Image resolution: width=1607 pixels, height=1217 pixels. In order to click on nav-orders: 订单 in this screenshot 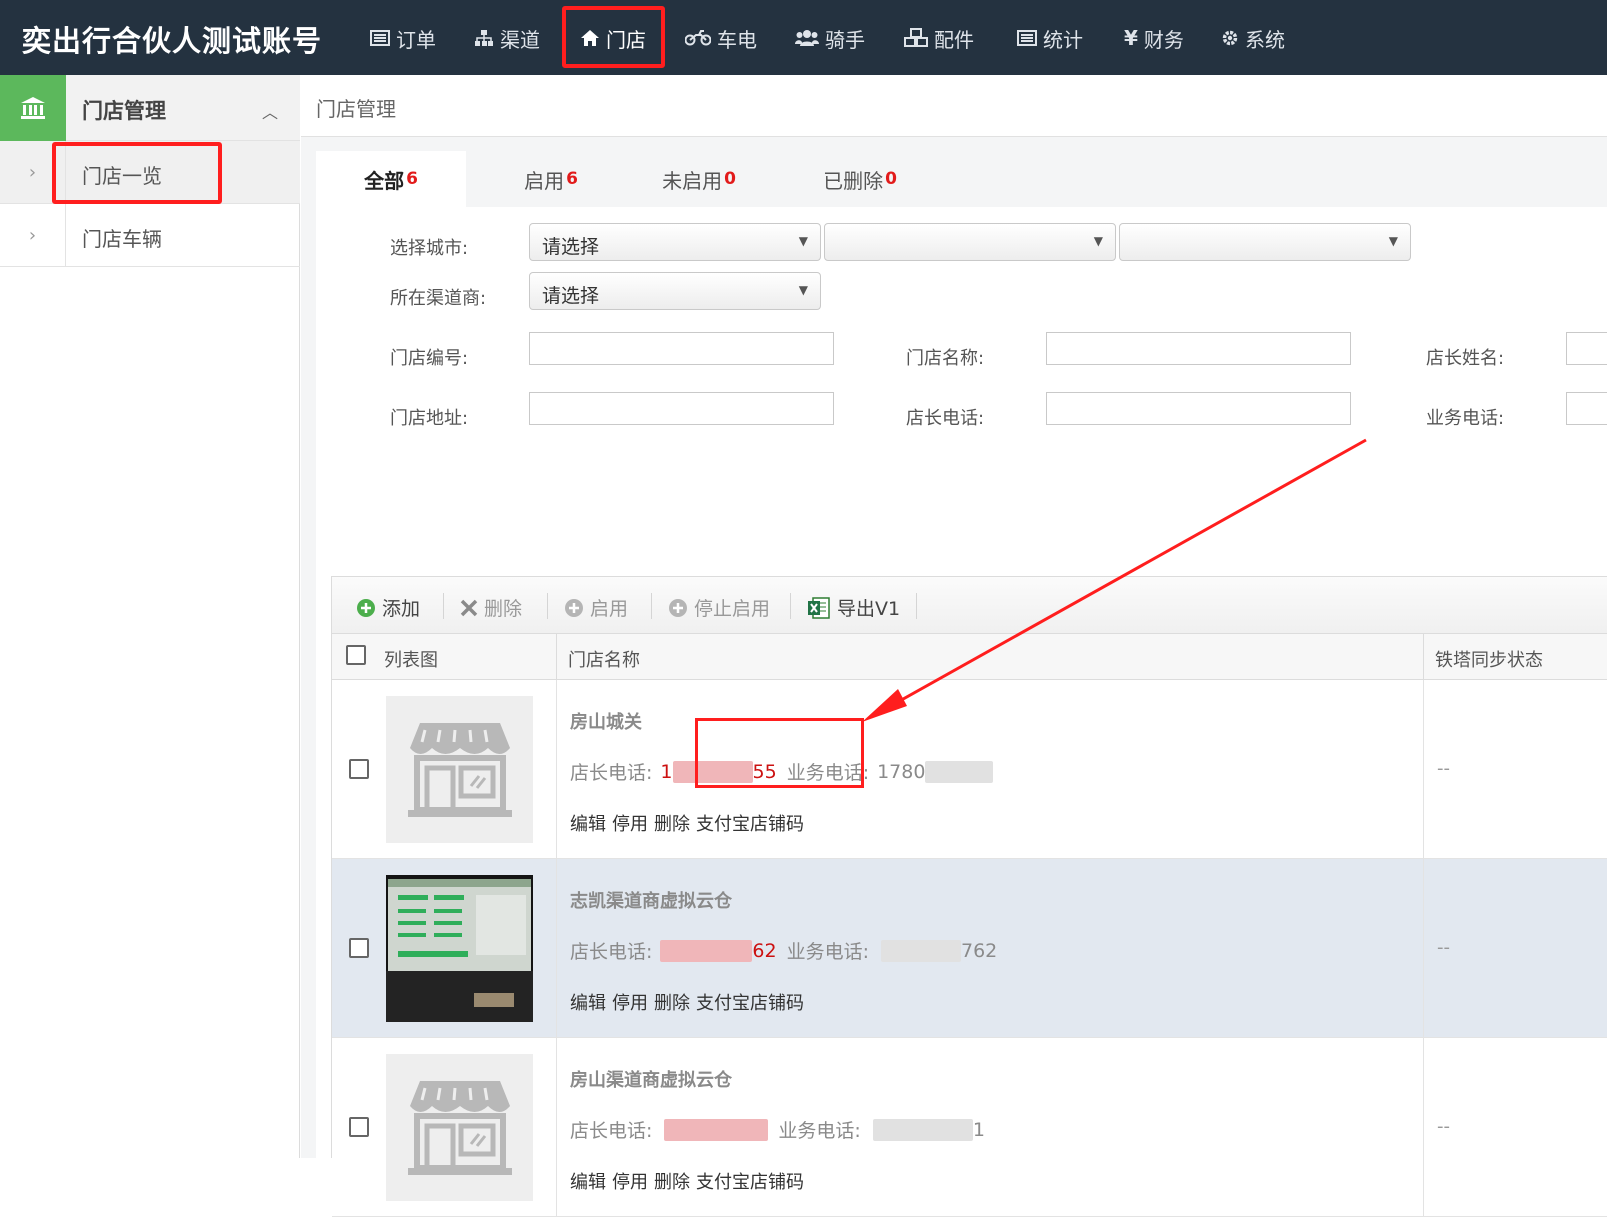, I will do `click(403, 38)`.